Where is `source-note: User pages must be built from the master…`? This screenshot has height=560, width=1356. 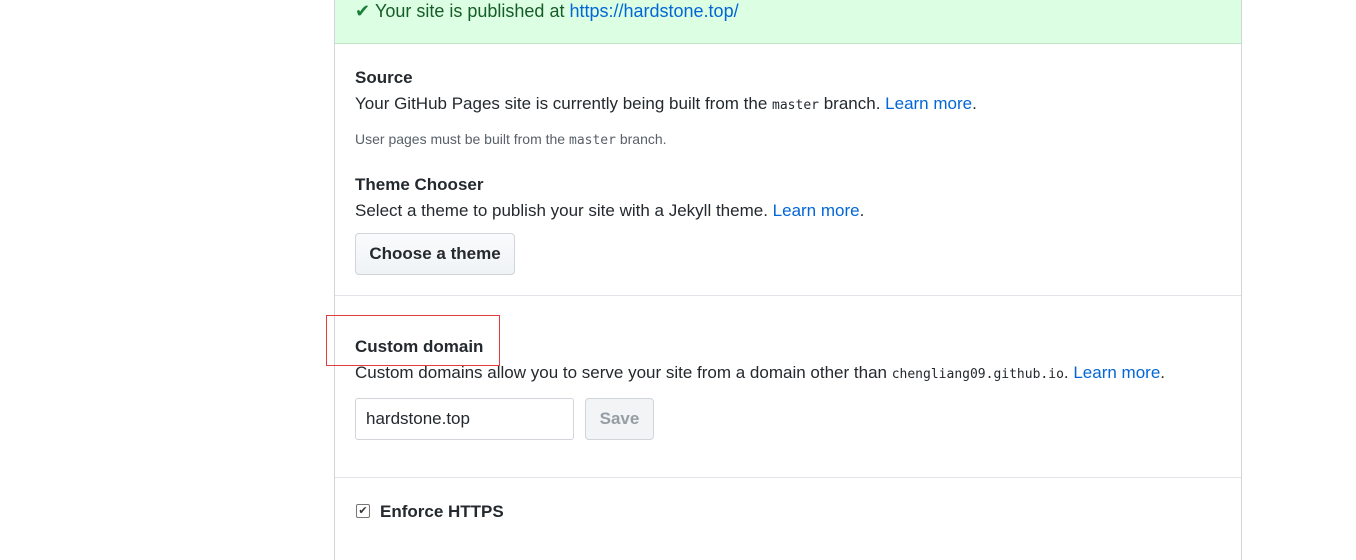
source-note: User pages must be built from the master… is located at coordinates (511, 139).